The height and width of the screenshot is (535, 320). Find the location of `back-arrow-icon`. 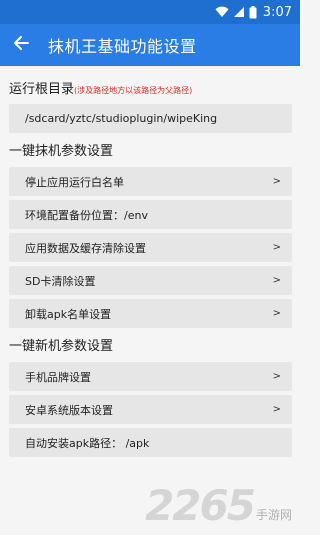

back-arrow-icon is located at coordinates (21, 45).